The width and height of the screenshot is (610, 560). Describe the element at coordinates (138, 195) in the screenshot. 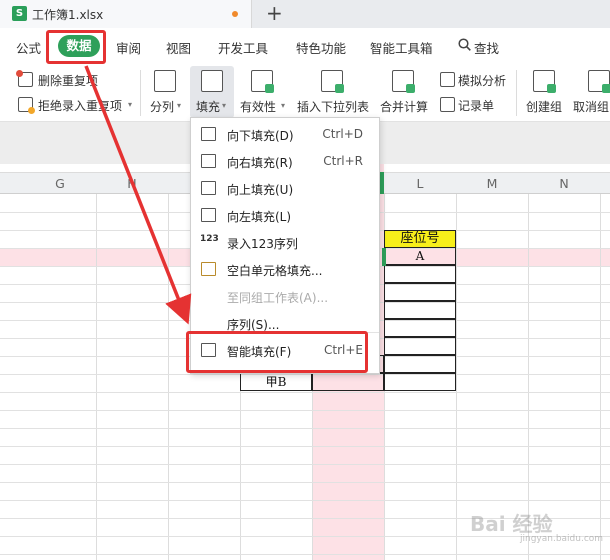

I see `annotation-arrow-icon` at that location.